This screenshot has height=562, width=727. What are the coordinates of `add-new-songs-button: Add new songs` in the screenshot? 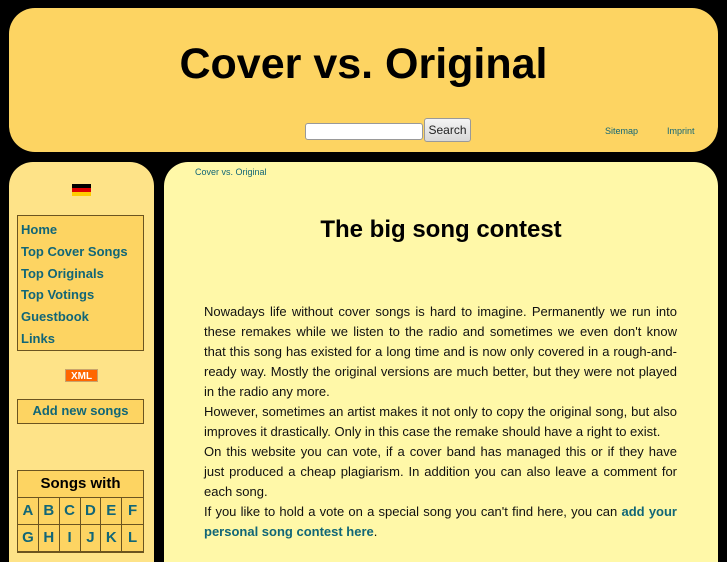 It's located at (80, 411).